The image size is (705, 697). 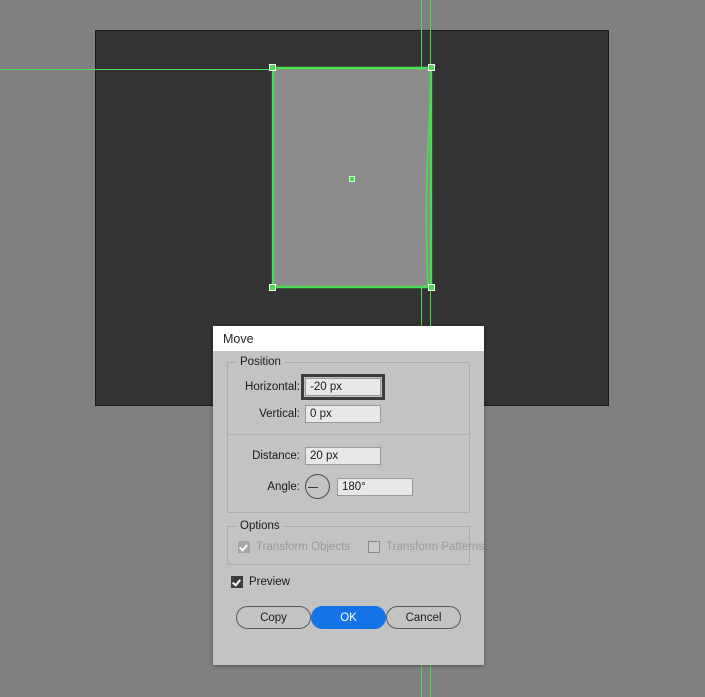 What do you see at coordinates (343, 414) in the screenshot?
I see `vertical-input` at bounding box center [343, 414].